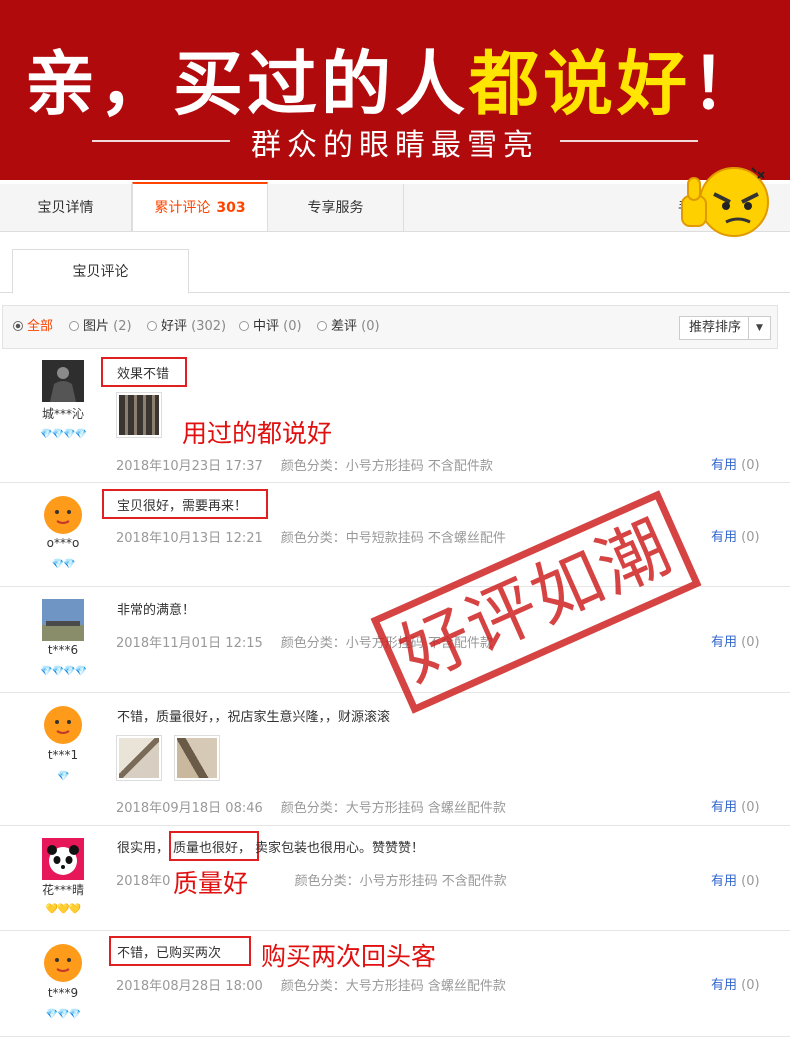  What do you see at coordinates (311, 808) in the screenshot?
I see `review-meta: 2018年09月18日 08:46 颜色分类：大号方形挂码 含螺丝配件款` at bounding box center [311, 808].